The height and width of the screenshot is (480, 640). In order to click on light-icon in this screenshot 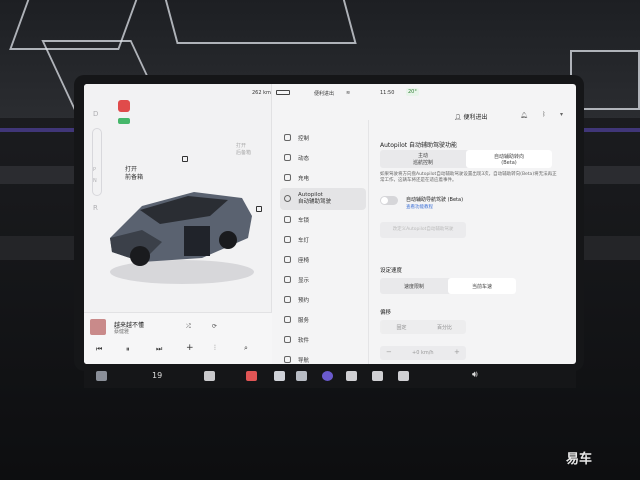, I will do `click(287, 239)`.